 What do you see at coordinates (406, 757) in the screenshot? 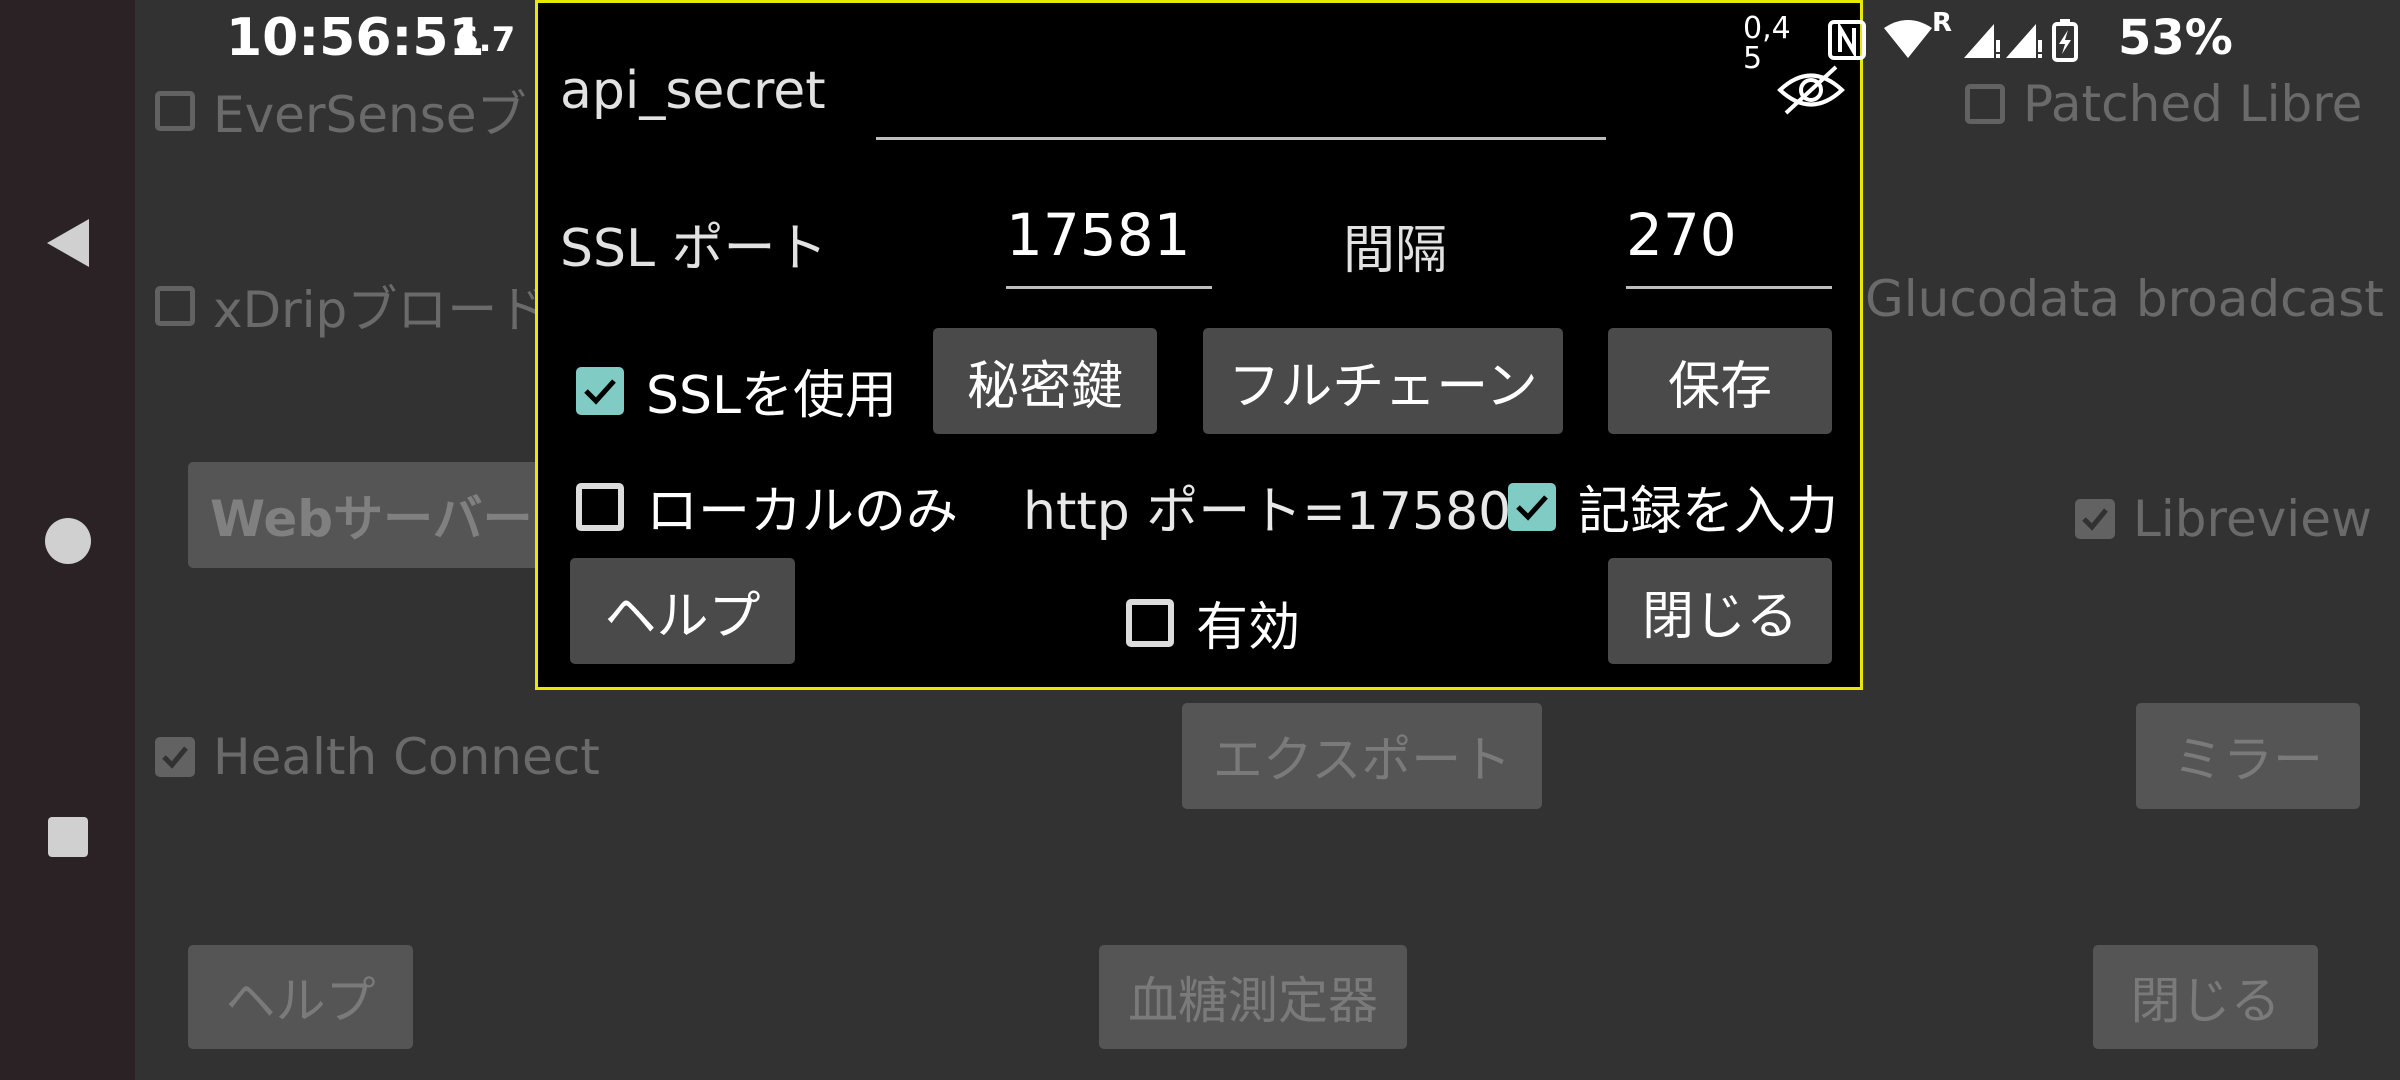
I see `health-connect-label: Health Connect` at bounding box center [406, 757].